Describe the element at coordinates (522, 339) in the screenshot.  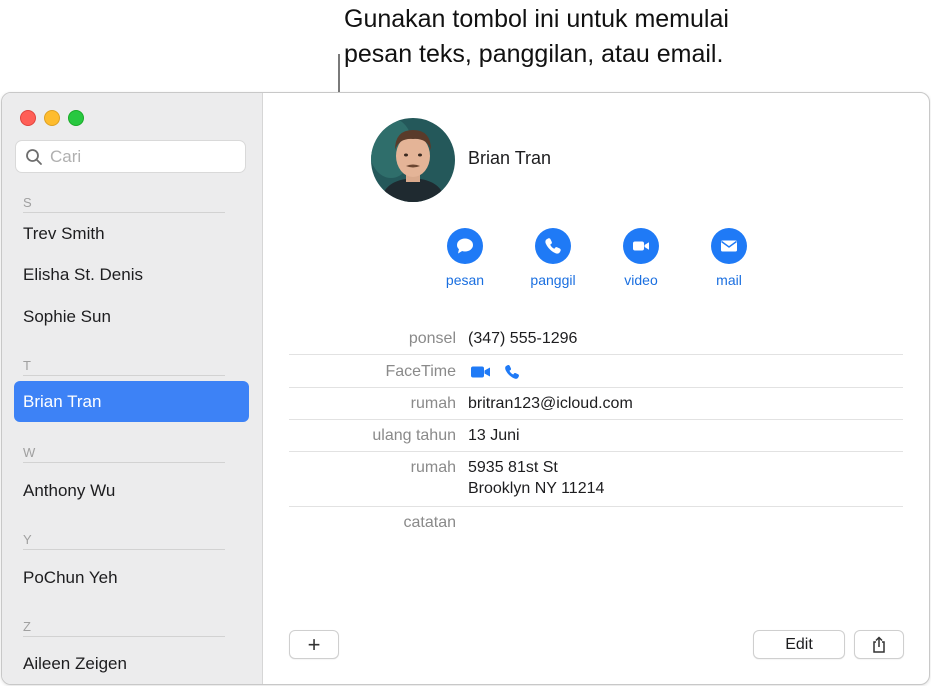
I see `mobile-phone-value: (347) 555-1296` at that location.